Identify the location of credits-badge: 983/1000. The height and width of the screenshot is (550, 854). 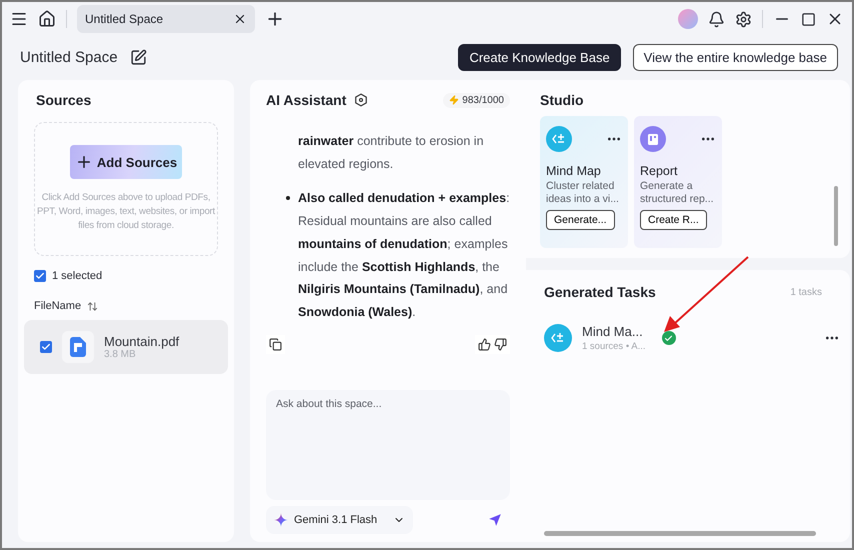
(476, 100).